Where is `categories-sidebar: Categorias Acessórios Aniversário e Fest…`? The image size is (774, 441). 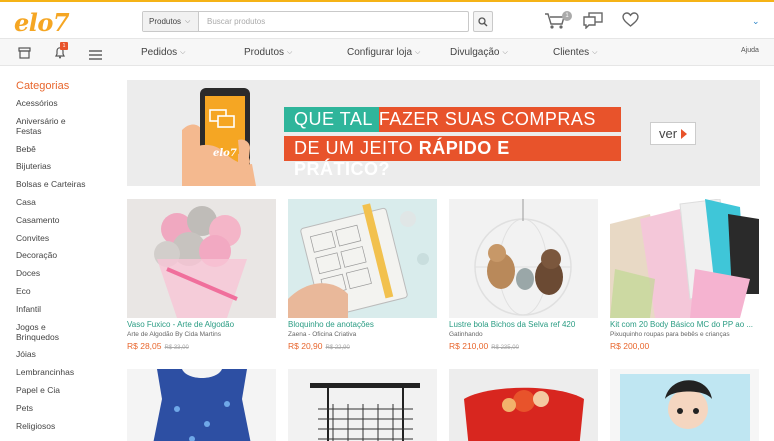 categories-sidebar: Categorias Acessórios Aniversário e Fest… is located at coordinates (66, 259).